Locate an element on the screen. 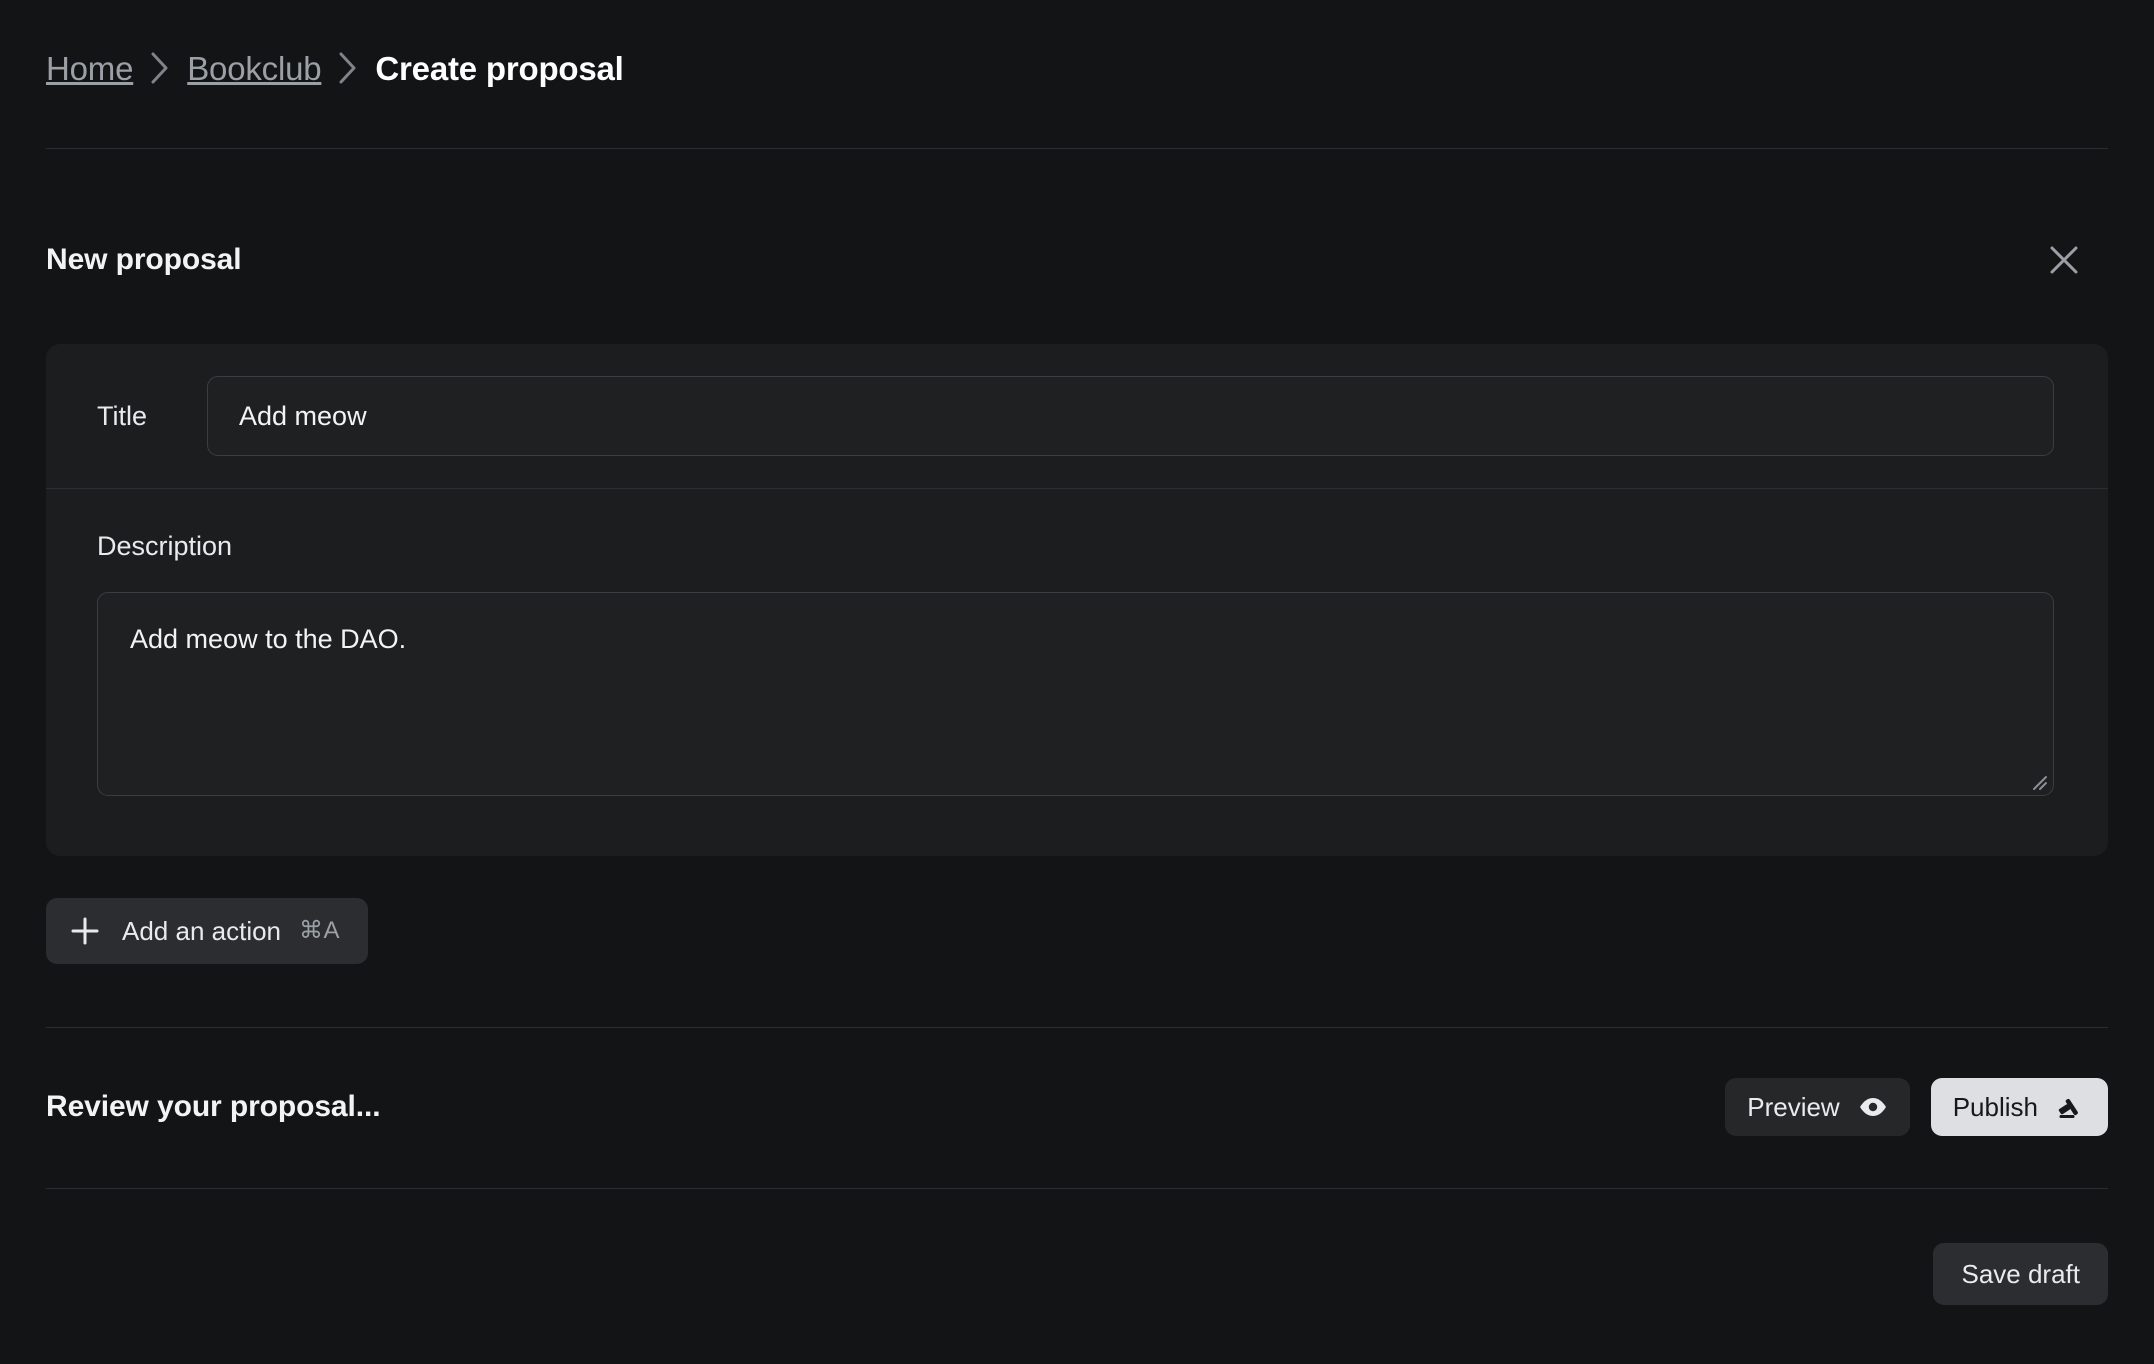  description-label: Description is located at coordinates (165, 546).